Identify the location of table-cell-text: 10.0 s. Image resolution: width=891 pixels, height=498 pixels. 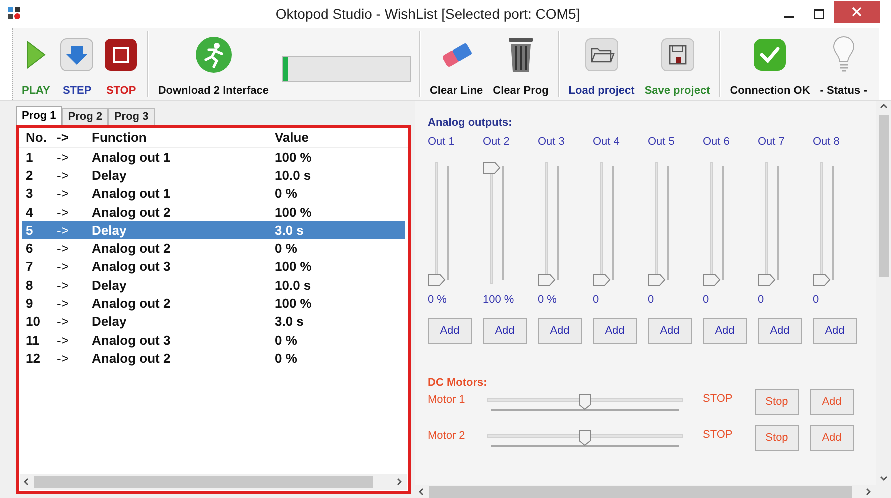
(293, 285).